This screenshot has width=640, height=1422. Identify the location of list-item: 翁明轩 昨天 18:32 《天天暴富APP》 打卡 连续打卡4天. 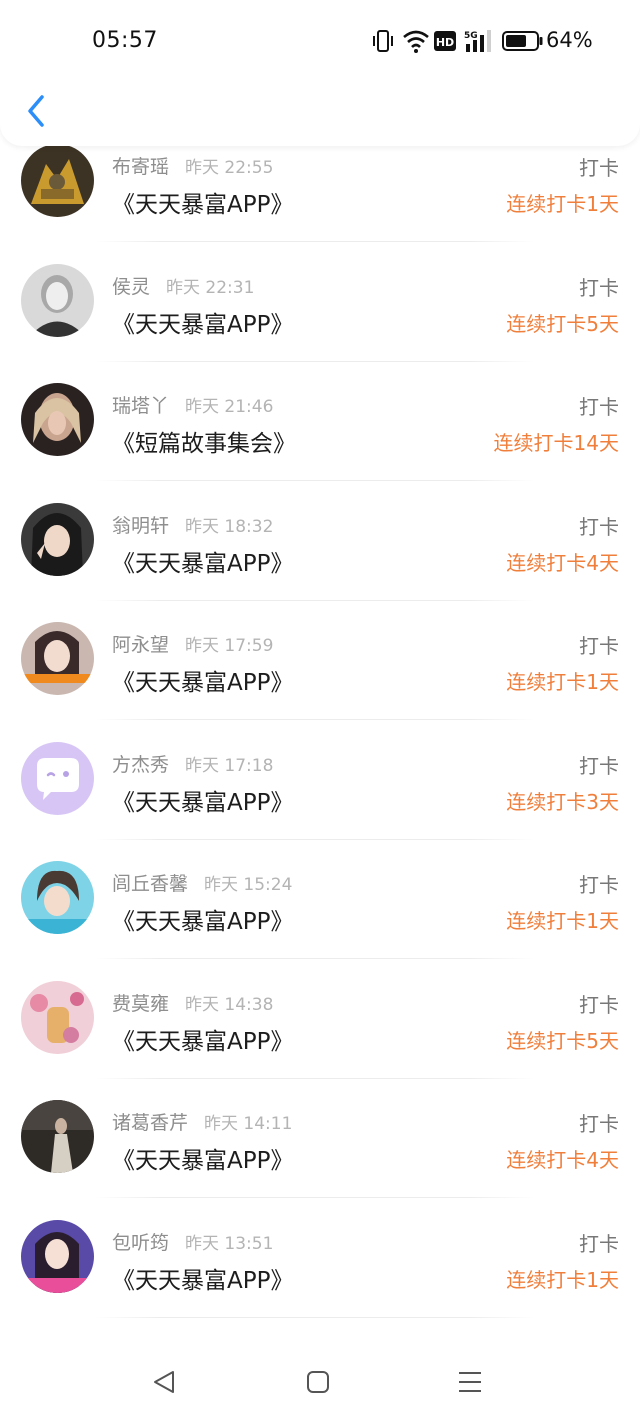
(320, 540).